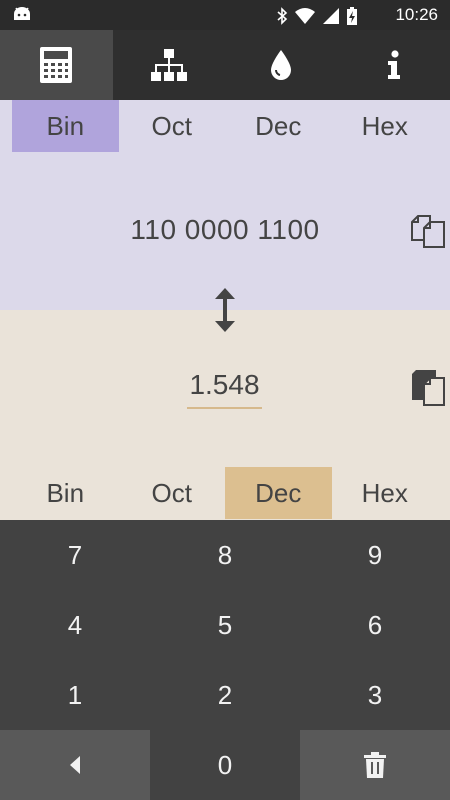 This screenshot has width=450, height=800. What do you see at coordinates (375, 555) in the screenshot?
I see `key-9: 9` at bounding box center [375, 555].